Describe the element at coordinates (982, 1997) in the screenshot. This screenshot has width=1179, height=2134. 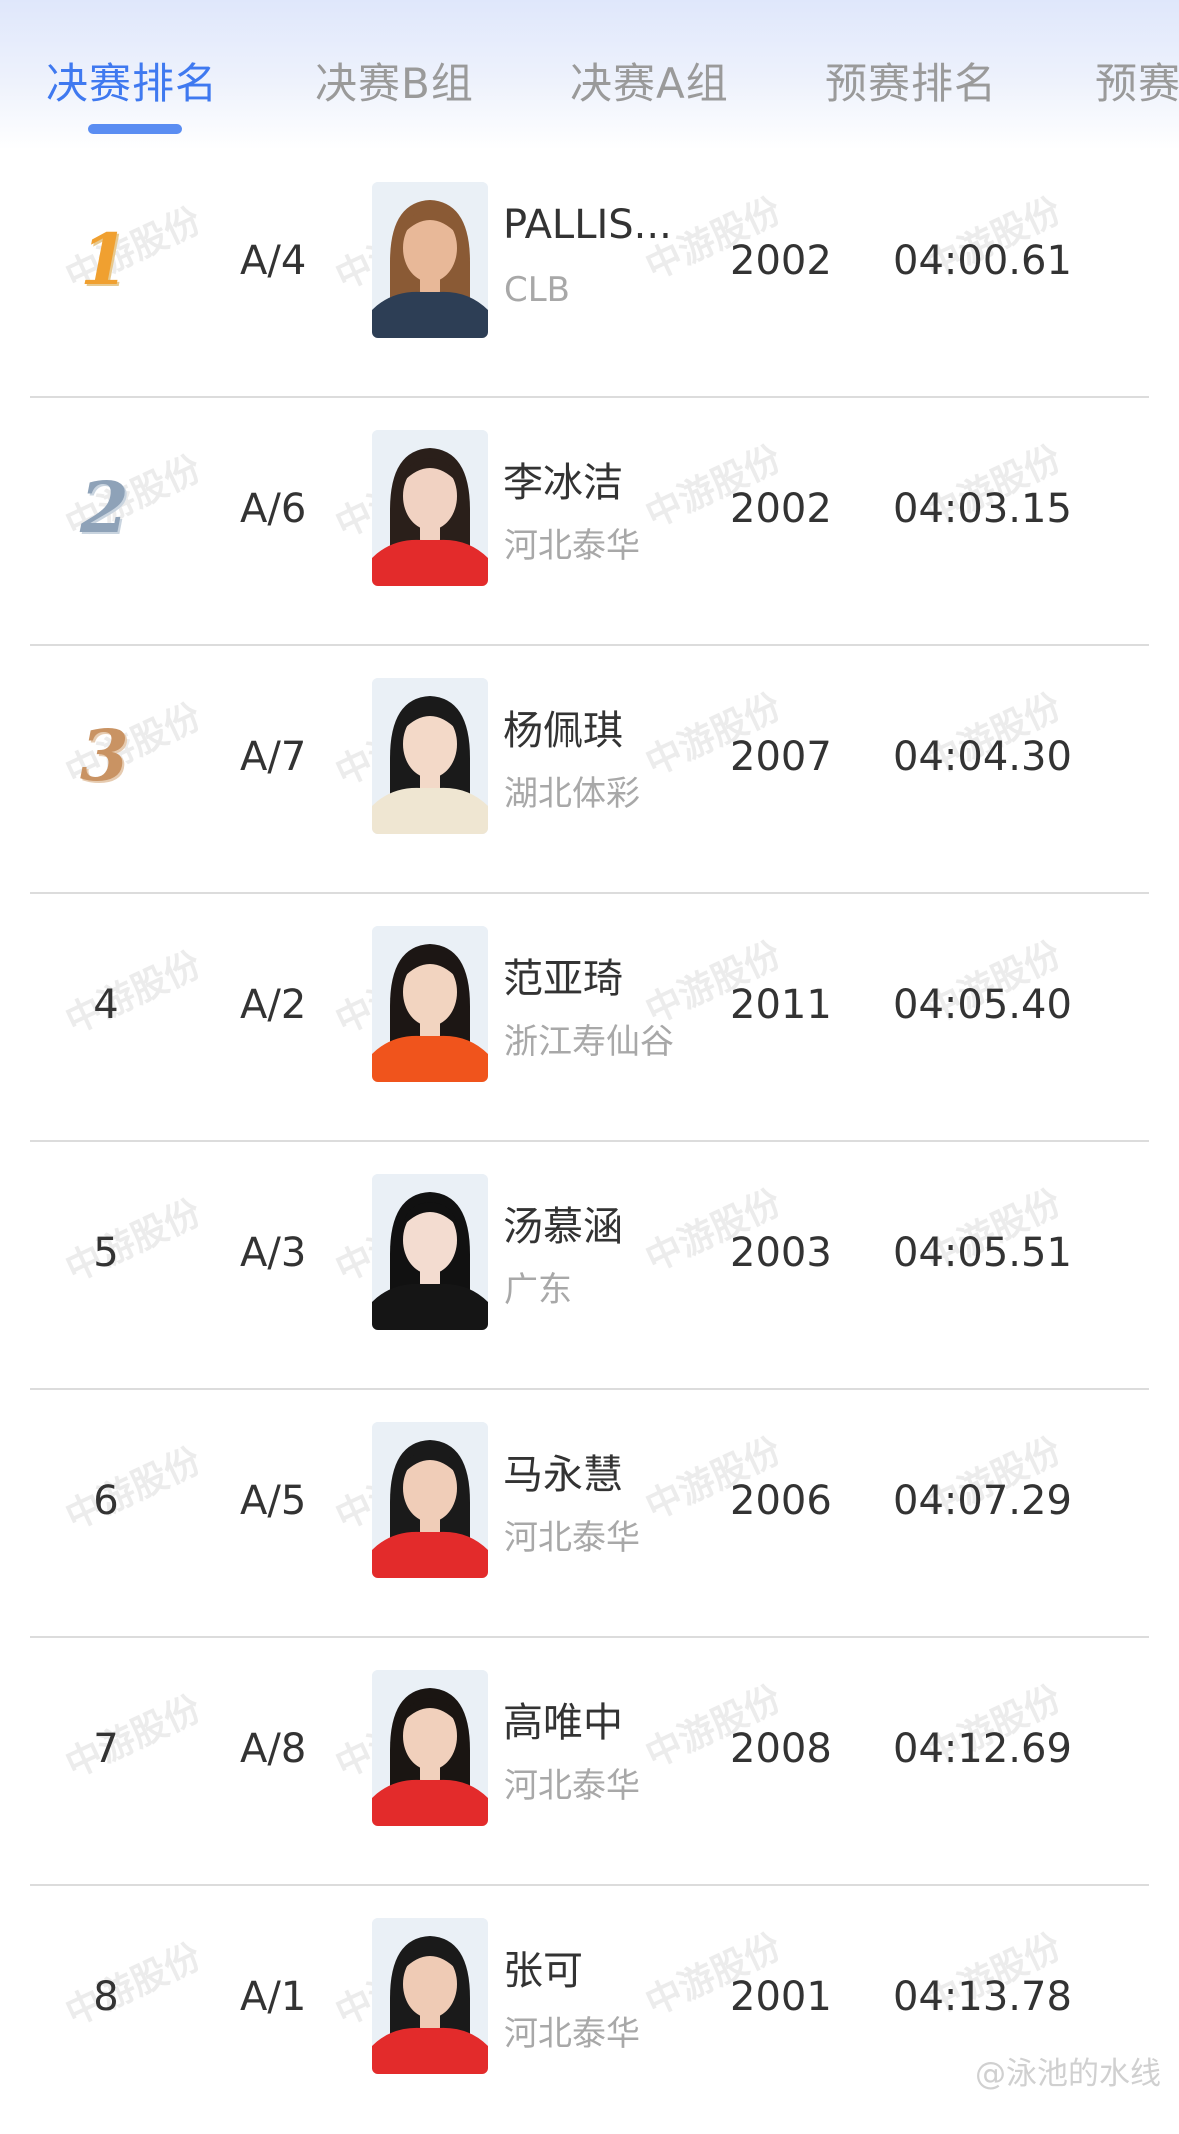
I see `result-time: 04:13.78` at that location.